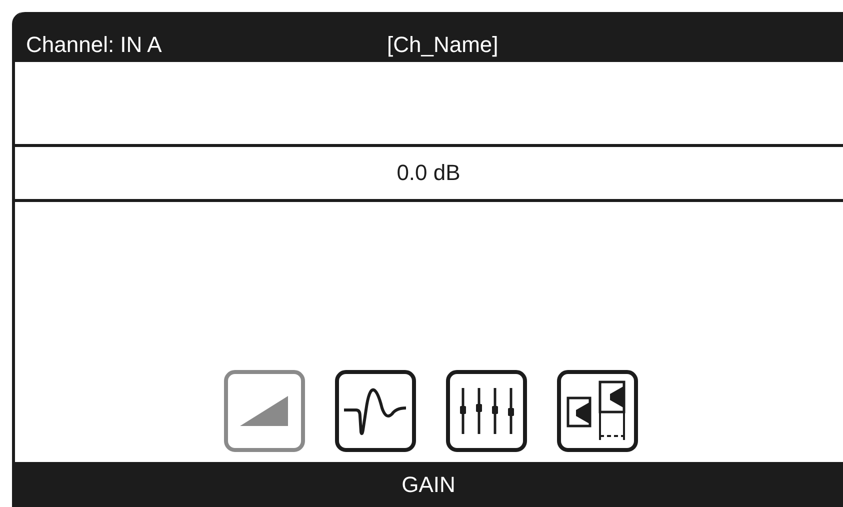  I want to click on eq-module-button, so click(375, 411).